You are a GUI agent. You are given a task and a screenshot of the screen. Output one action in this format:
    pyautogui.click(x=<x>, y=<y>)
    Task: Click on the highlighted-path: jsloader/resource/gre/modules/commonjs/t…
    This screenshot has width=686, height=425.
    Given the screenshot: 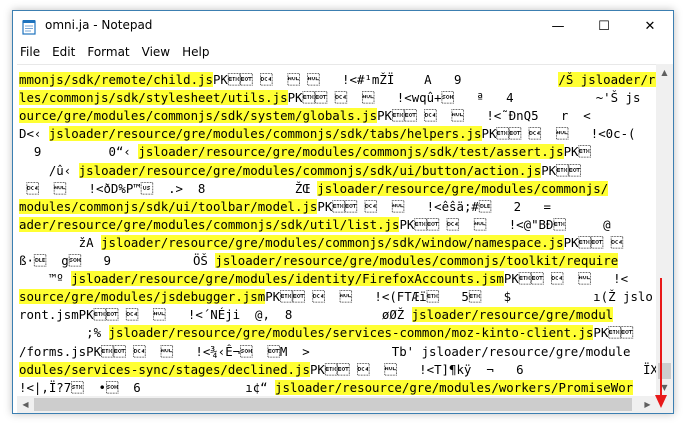 What is the action you would take?
    pyautogui.click(x=417, y=260)
    